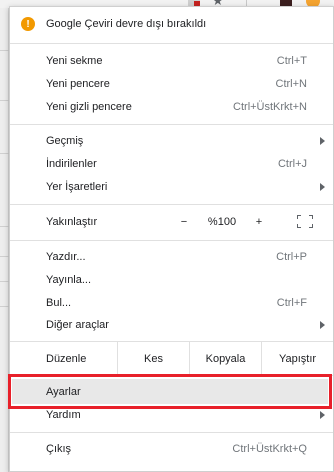 The width and height of the screenshot is (334, 472). I want to click on zoom-in-button: +, so click(259, 221).